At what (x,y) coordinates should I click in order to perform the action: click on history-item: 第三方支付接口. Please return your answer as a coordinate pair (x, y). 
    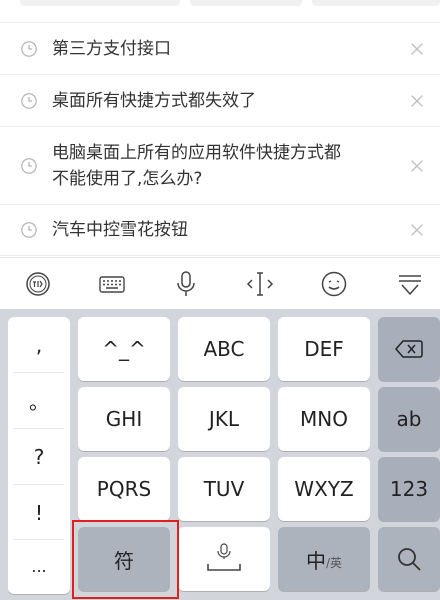
    Looking at the image, I should click on (220, 48).